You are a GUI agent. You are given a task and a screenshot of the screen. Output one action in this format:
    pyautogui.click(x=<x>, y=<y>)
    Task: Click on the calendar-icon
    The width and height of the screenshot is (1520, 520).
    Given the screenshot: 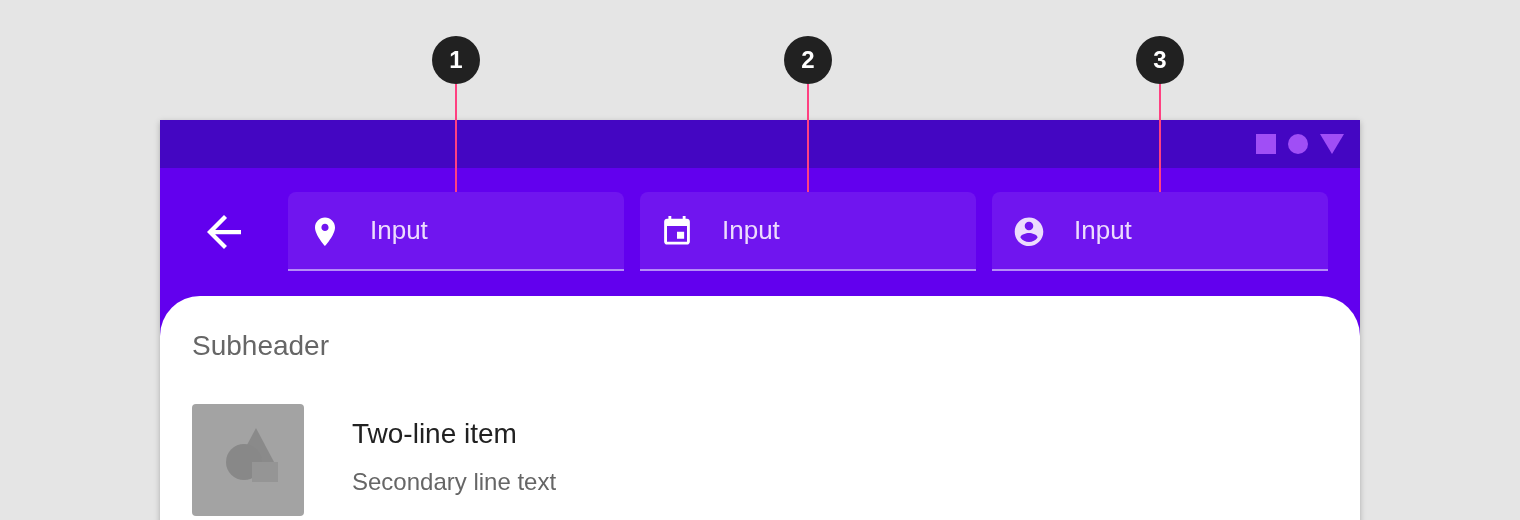 What is the action you would take?
    pyautogui.click(x=677, y=230)
    